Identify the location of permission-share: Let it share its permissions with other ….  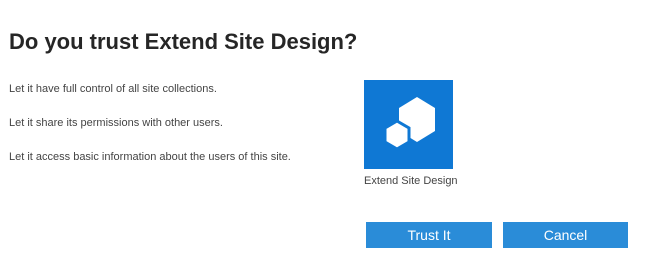
(116, 123).